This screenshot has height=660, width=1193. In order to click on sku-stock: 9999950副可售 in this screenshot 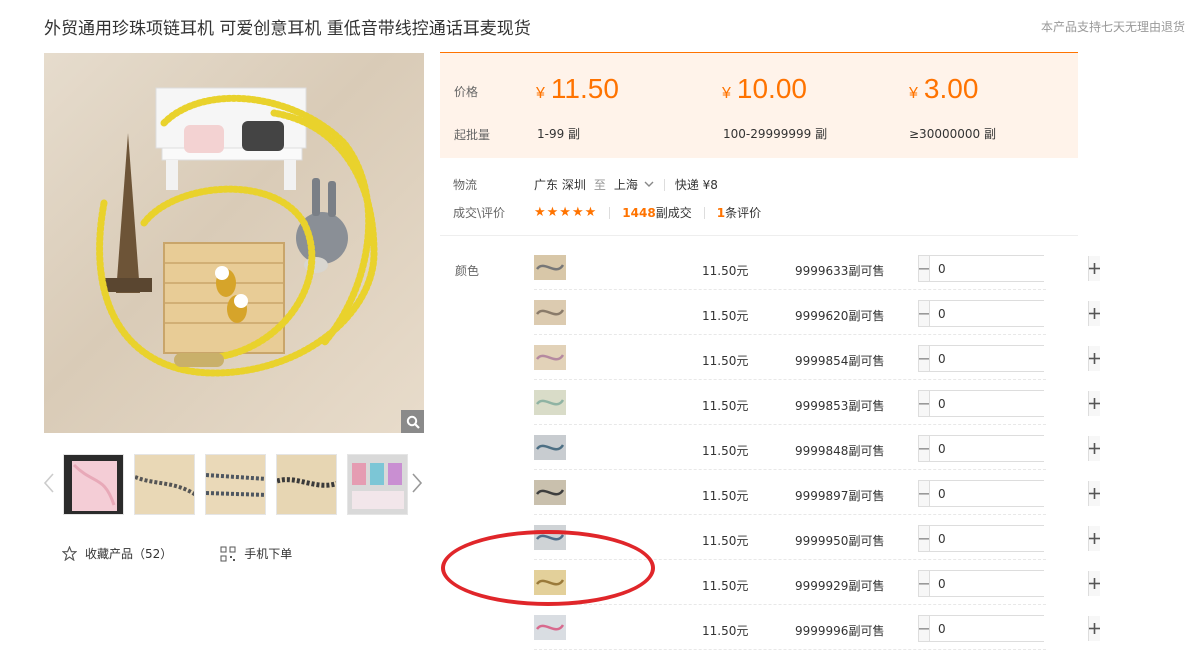, I will do `click(840, 541)`.